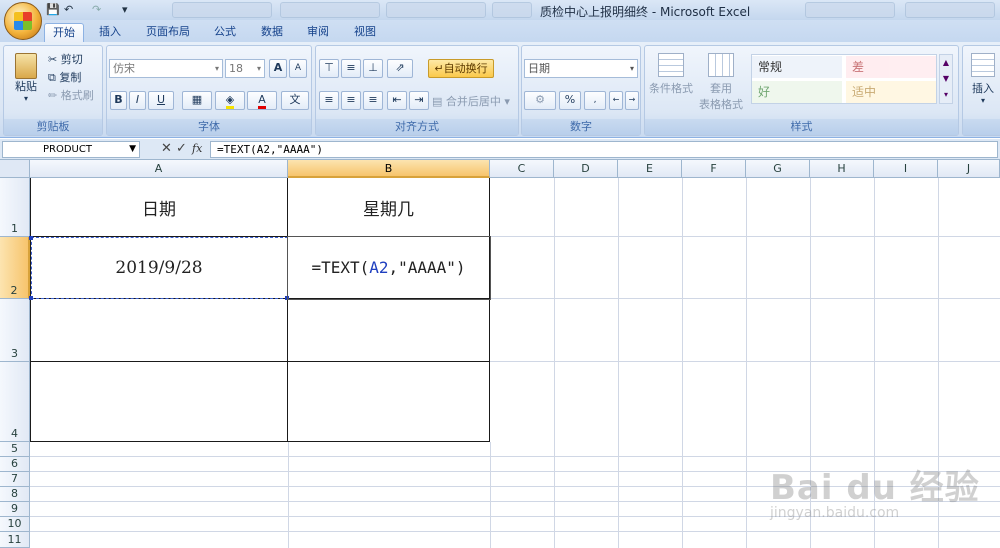  I want to click on copy-button: ⧉ 复制, so click(64, 77).